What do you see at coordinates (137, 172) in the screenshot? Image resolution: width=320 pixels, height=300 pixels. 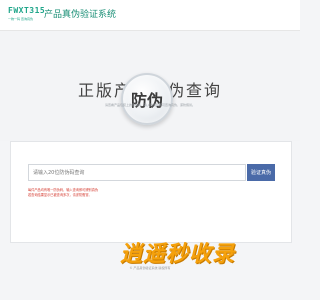 I see `code-search-input` at bounding box center [137, 172].